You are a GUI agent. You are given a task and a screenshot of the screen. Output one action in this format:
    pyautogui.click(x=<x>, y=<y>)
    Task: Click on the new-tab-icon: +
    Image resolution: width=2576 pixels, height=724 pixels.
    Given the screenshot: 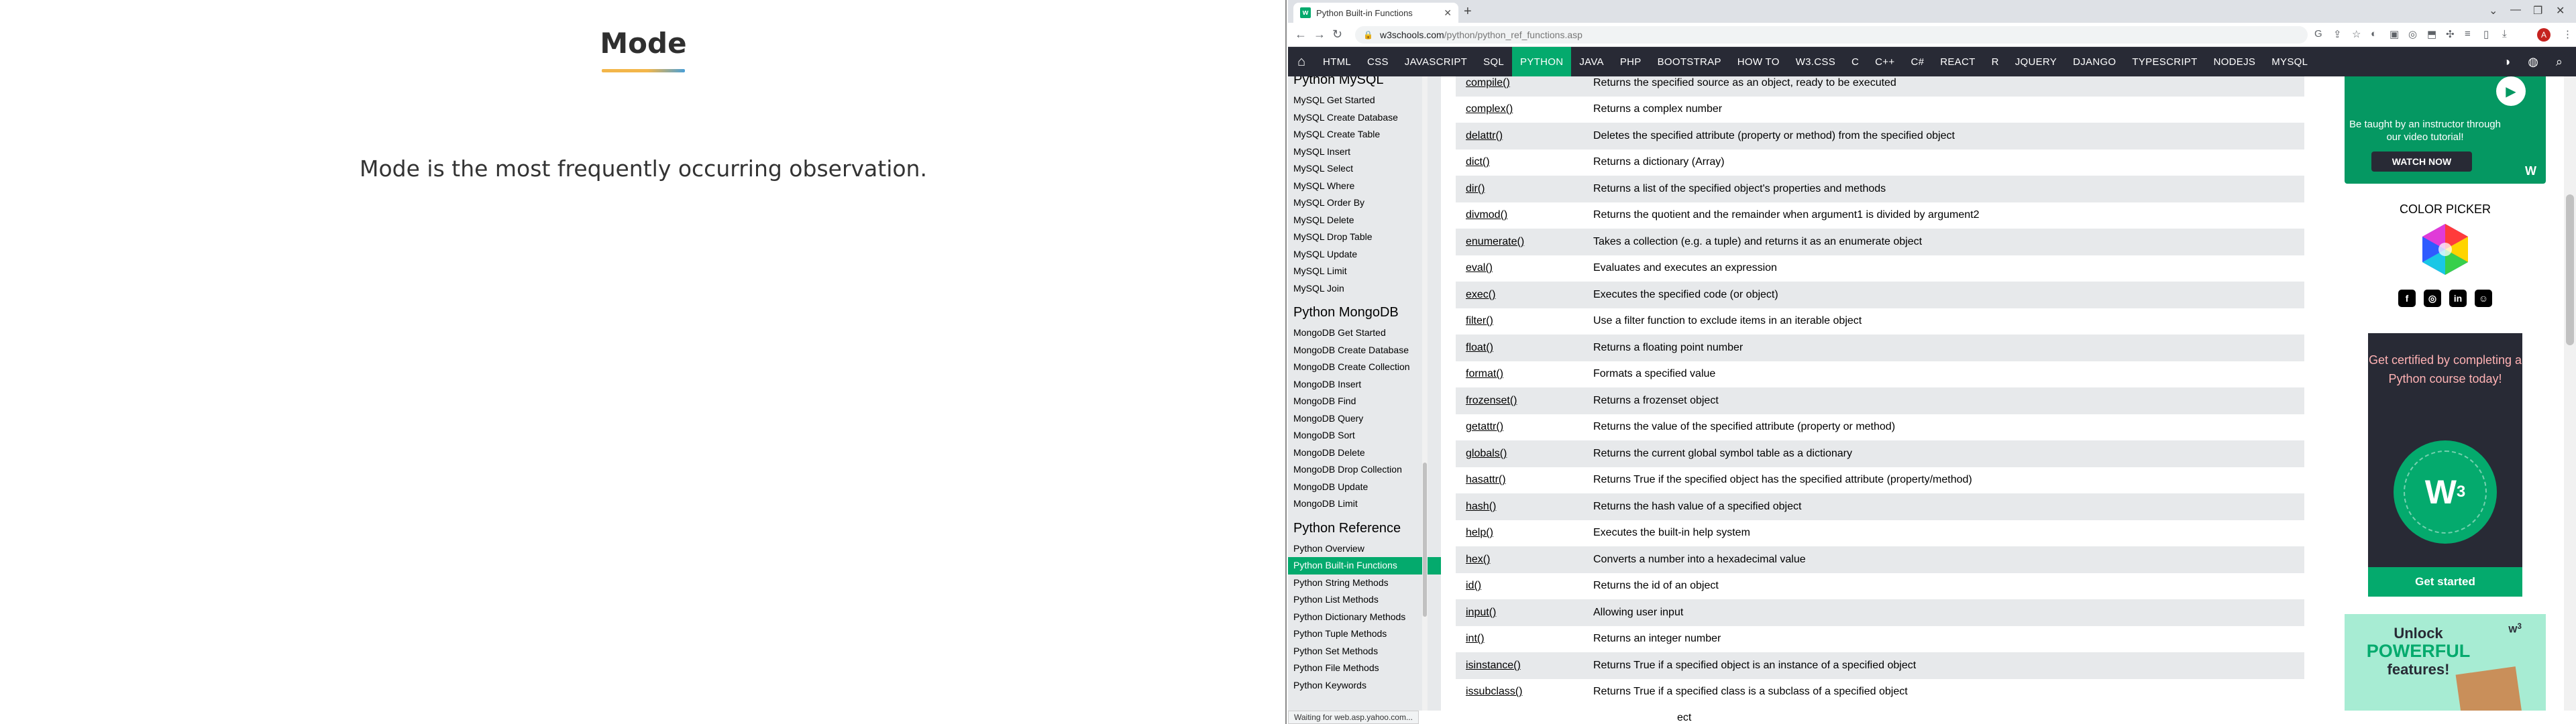 What is the action you would take?
    pyautogui.click(x=1468, y=11)
    